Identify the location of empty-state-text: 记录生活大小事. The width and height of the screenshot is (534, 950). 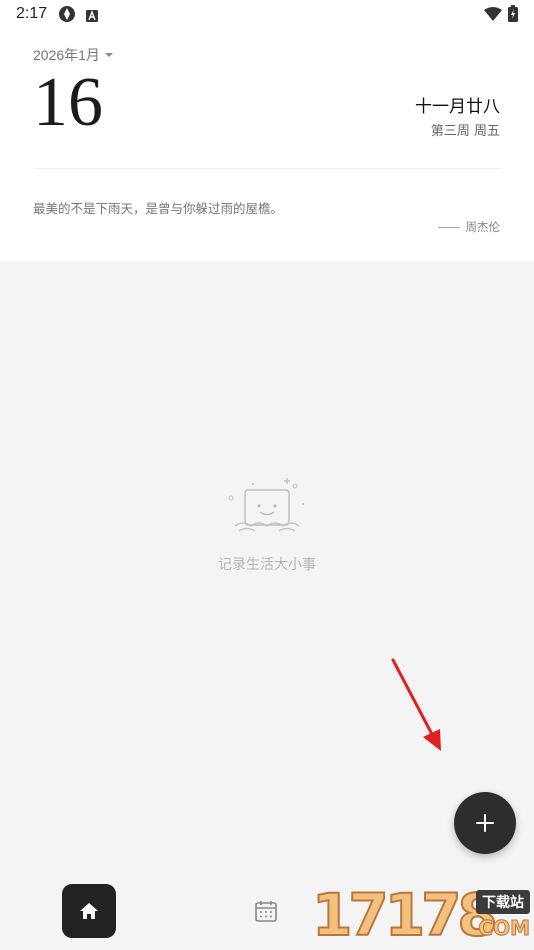
(267, 565).